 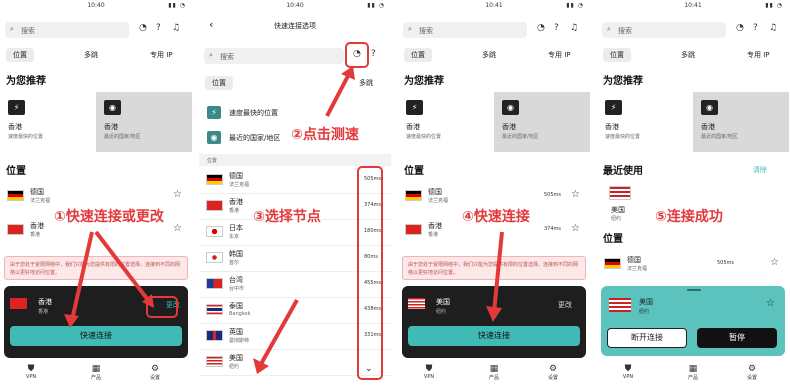 What do you see at coordinates (634, 260) in the screenshot?
I see `loc-name: 德国` at bounding box center [634, 260].